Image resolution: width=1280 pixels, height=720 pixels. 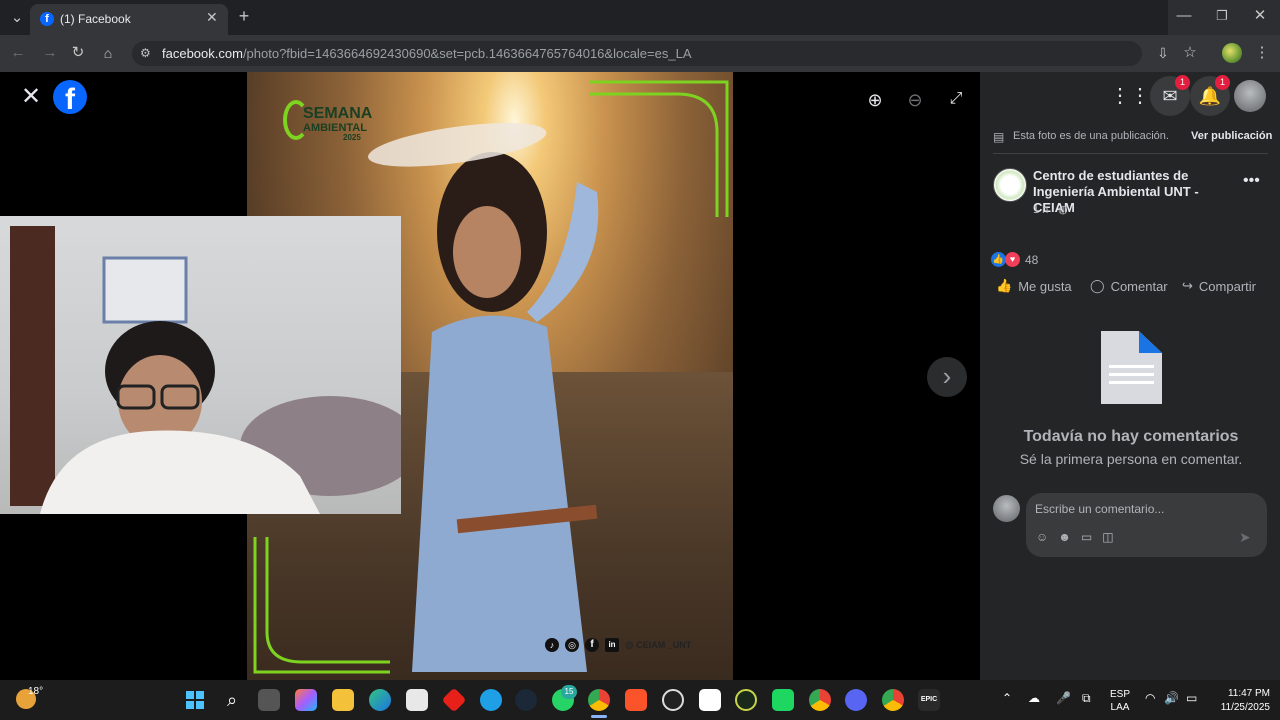 I want to click on language-indicator: ESP LAA, so click(x=1120, y=701).